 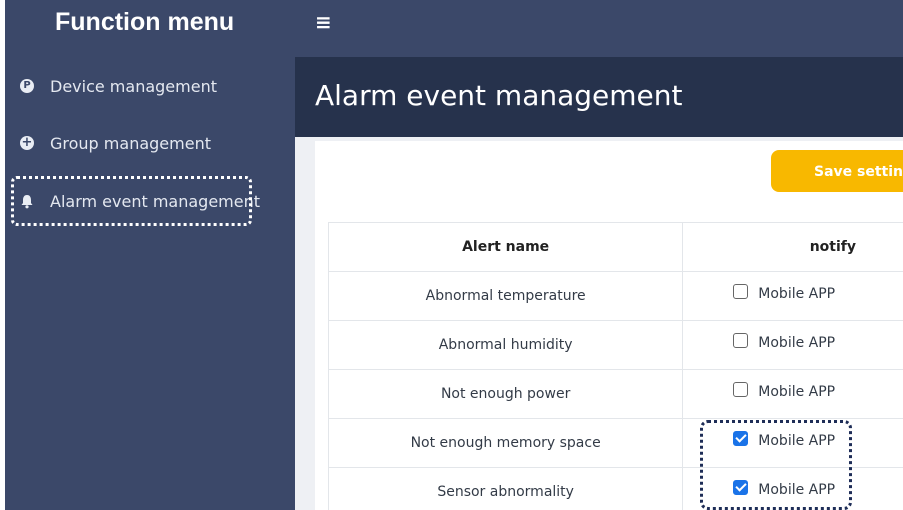 I want to click on checkbox-highlight-outline, so click(x=776, y=465).